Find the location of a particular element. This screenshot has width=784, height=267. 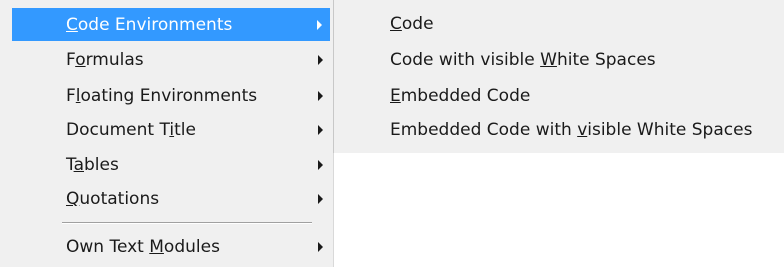

submenu-item-label: Embedded Code is located at coordinates (460, 96).